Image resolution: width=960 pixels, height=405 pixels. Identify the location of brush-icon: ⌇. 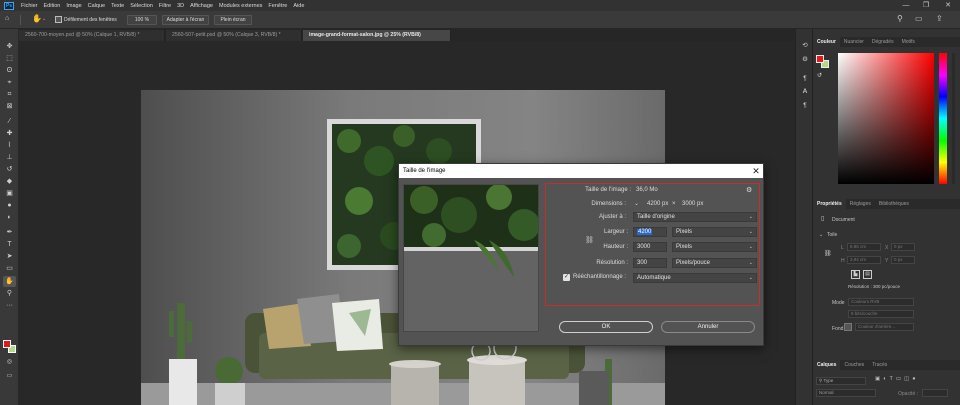
(9, 145).